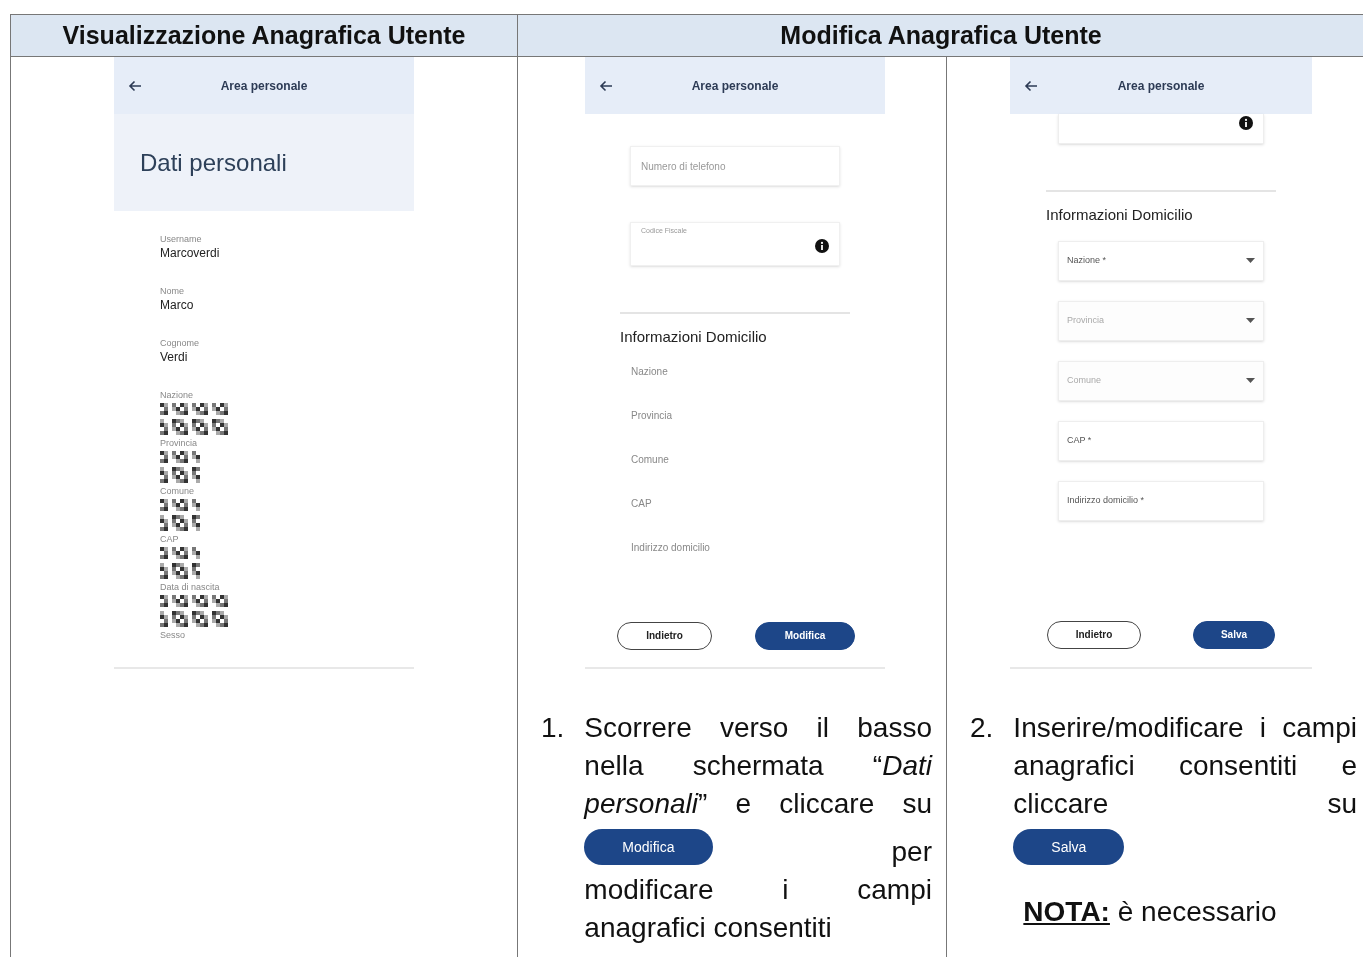 This screenshot has height=957, width=1363. I want to click on note-text: è necessario, so click(1197, 911).